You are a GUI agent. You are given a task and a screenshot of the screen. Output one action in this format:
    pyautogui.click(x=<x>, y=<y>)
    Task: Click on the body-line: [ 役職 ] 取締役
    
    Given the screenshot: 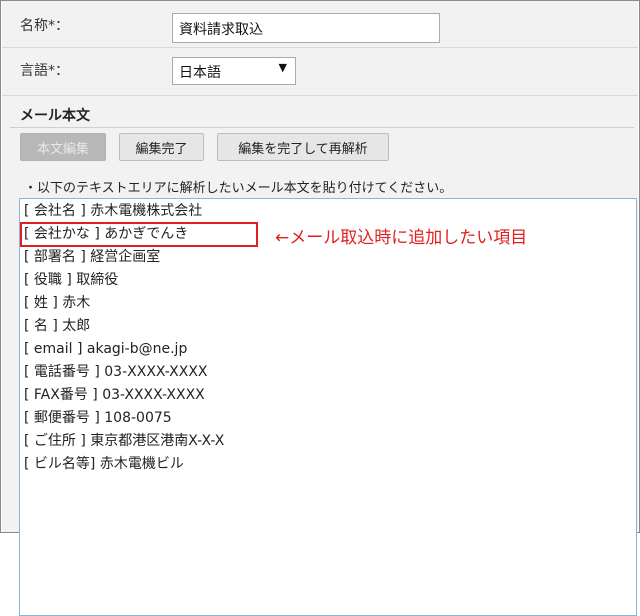 What is the action you would take?
    pyautogui.click(x=71, y=280)
    